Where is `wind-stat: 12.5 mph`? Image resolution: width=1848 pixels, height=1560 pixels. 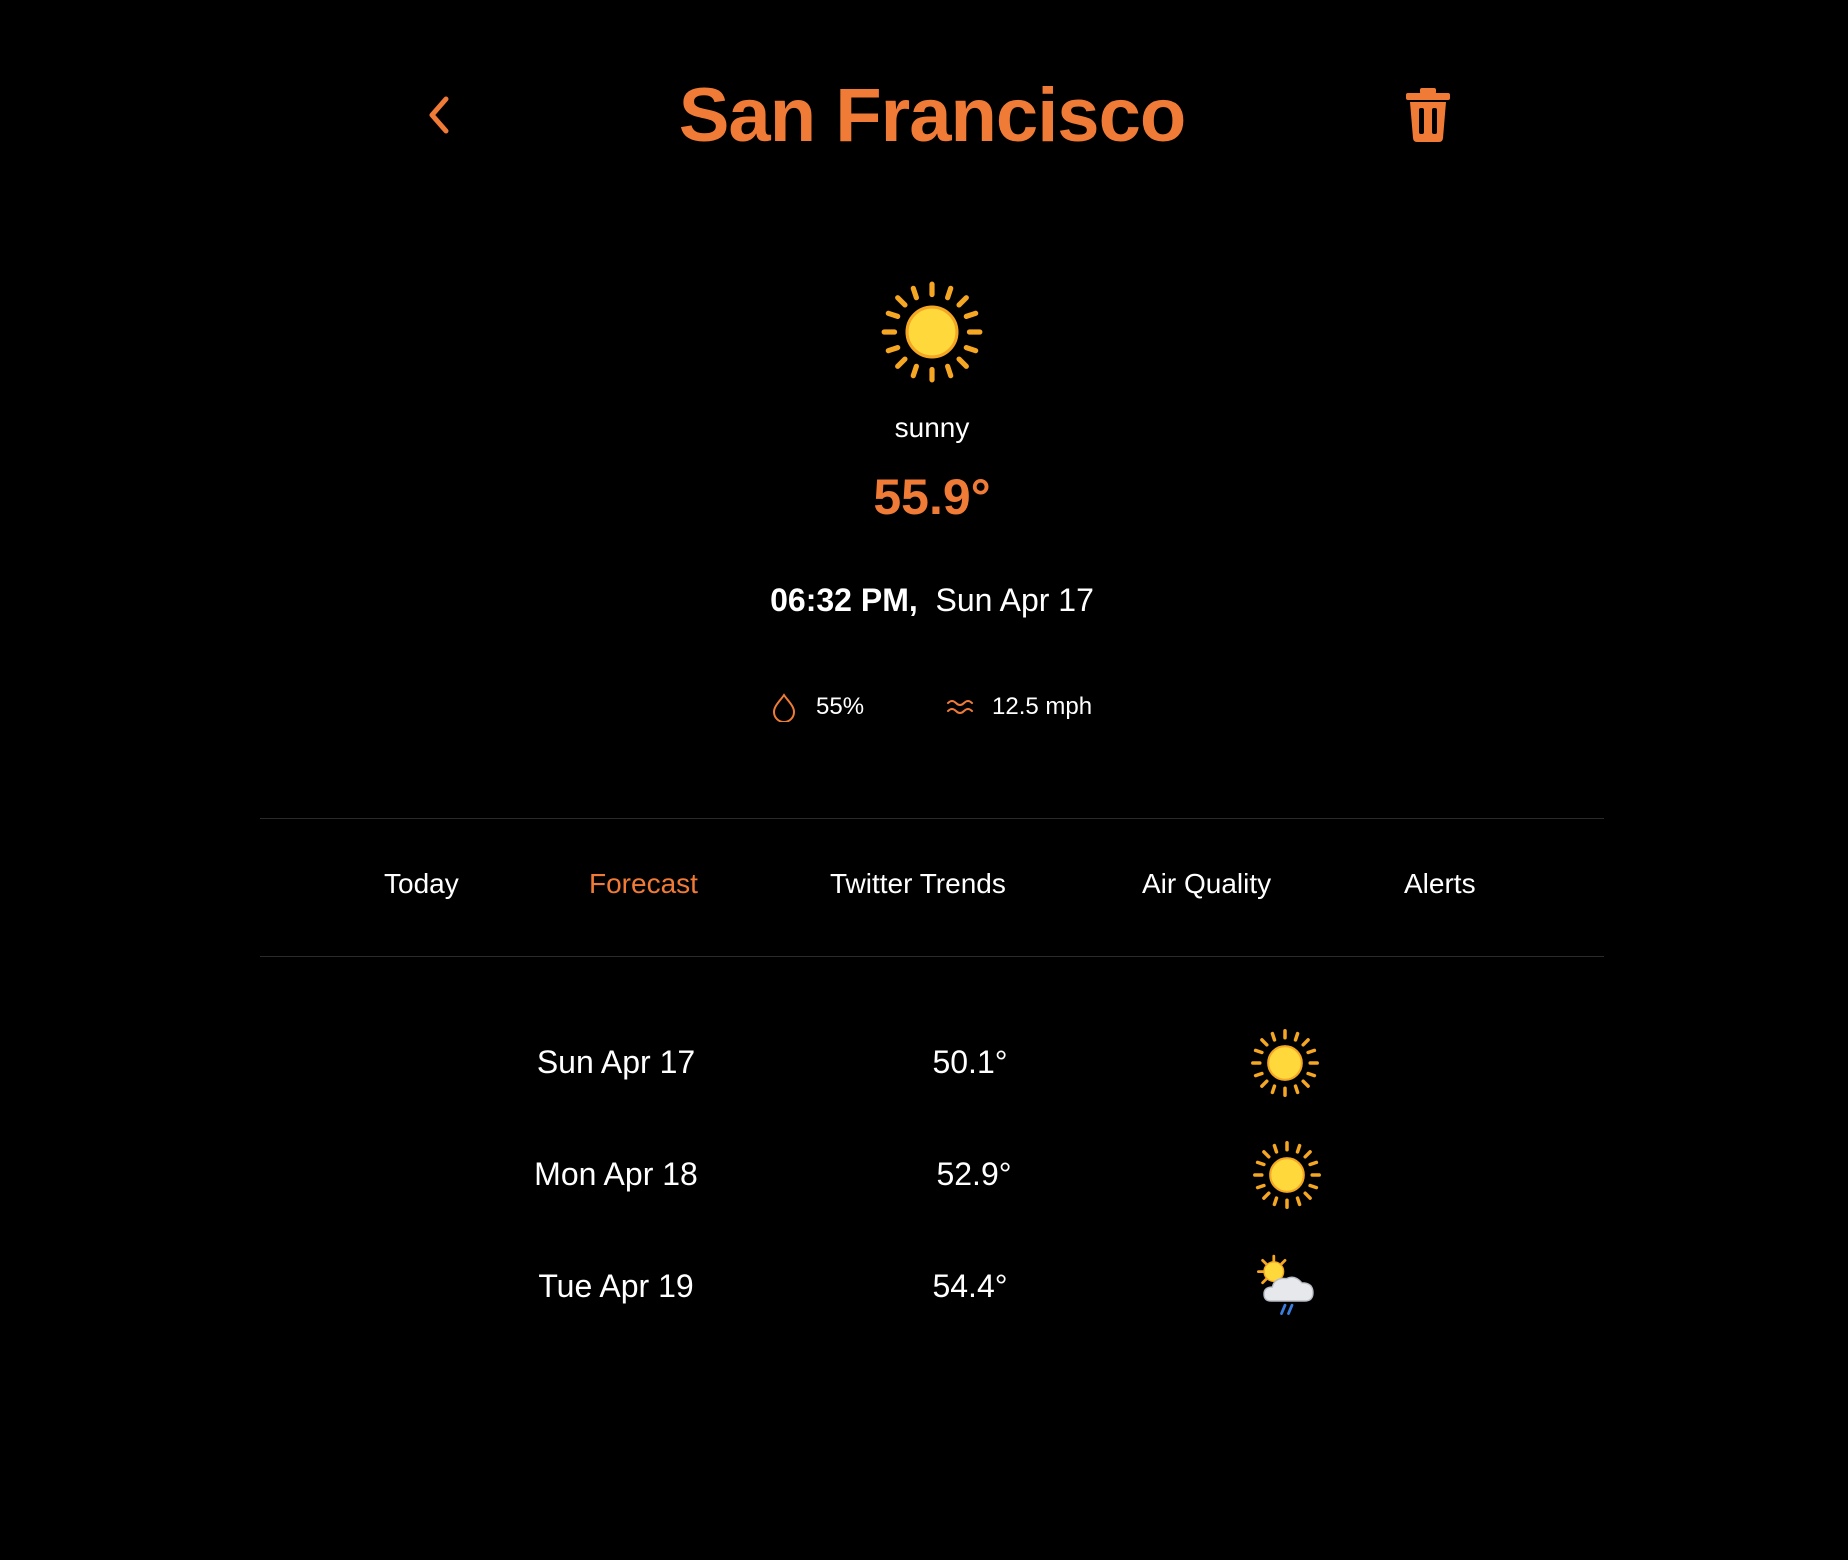
wind-stat: 12.5 mph is located at coordinates (1019, 707).